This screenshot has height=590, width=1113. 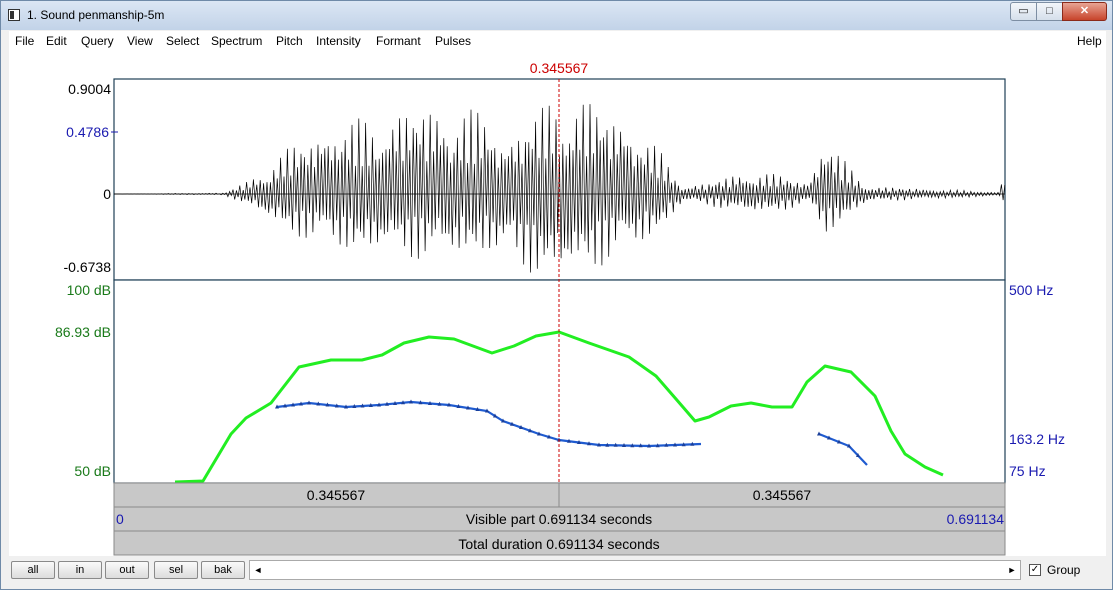 What do you see at coordinates (223, 570) in the screenshot?
I see `zoom-back-button: bak` at bounding box center [223, 570].